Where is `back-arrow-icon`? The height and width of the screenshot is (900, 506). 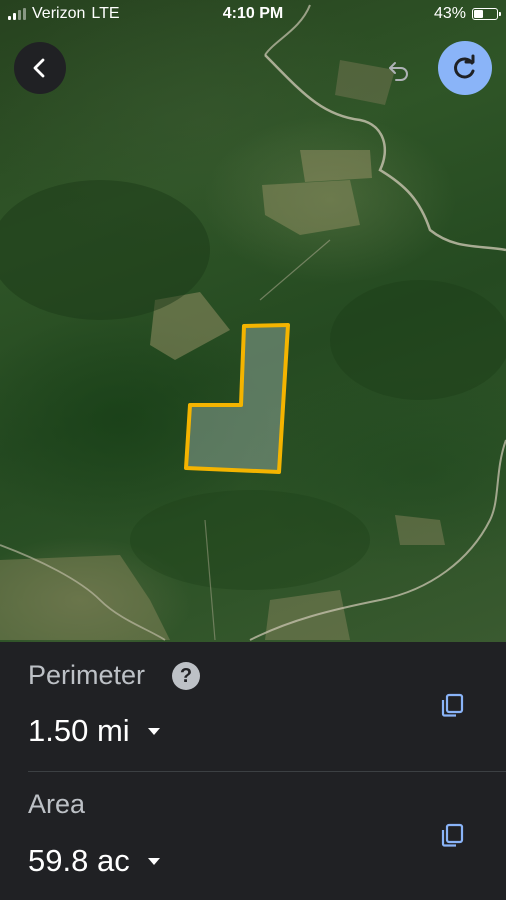 back-arrow-icon is located at coordinates (39, 68).